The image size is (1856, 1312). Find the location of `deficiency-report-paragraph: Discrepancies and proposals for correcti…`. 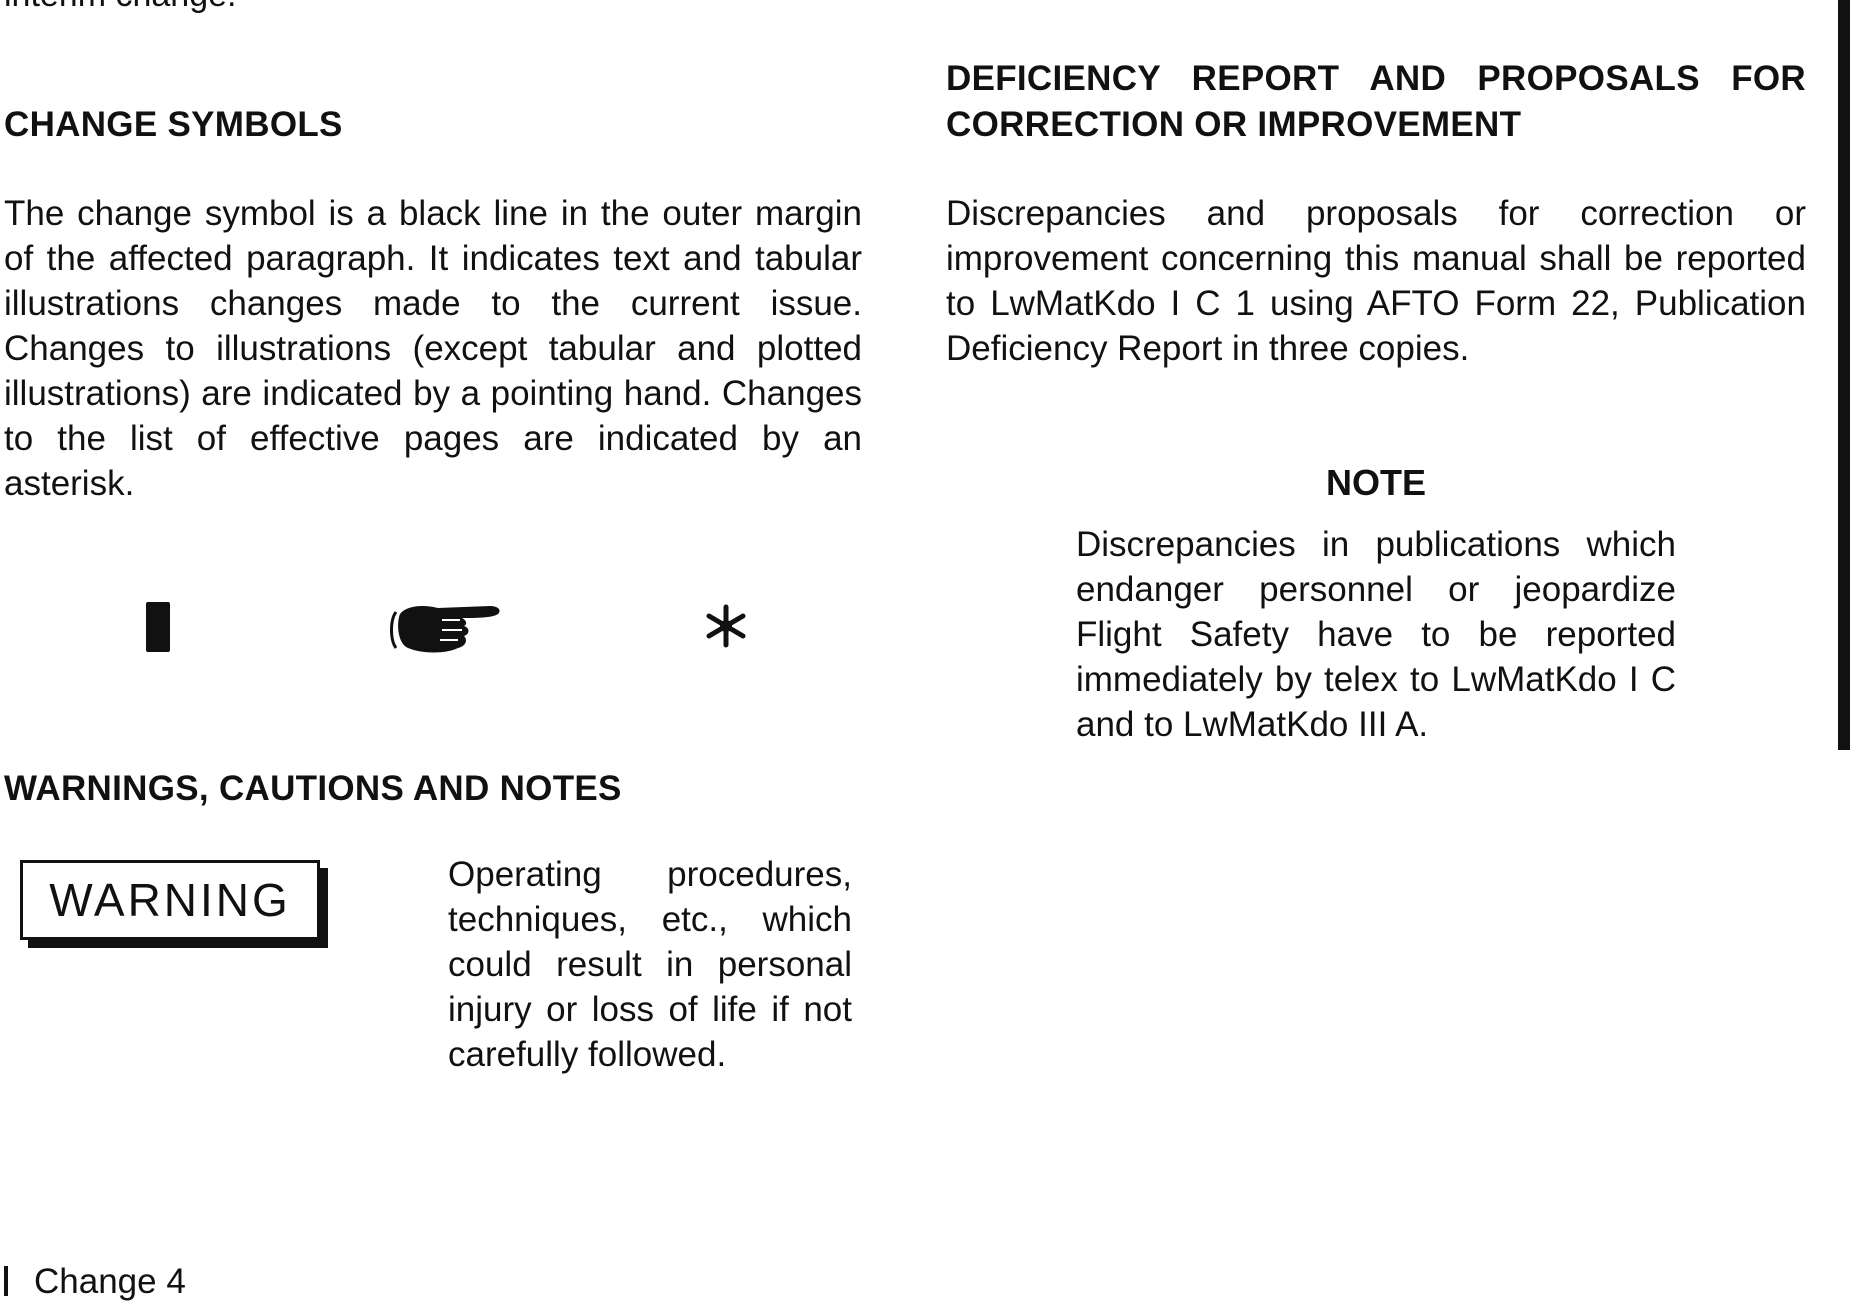

deficiency-report-paragraph: Discrepancies and proposals for correcti… is located at coordinates (1376, 281).